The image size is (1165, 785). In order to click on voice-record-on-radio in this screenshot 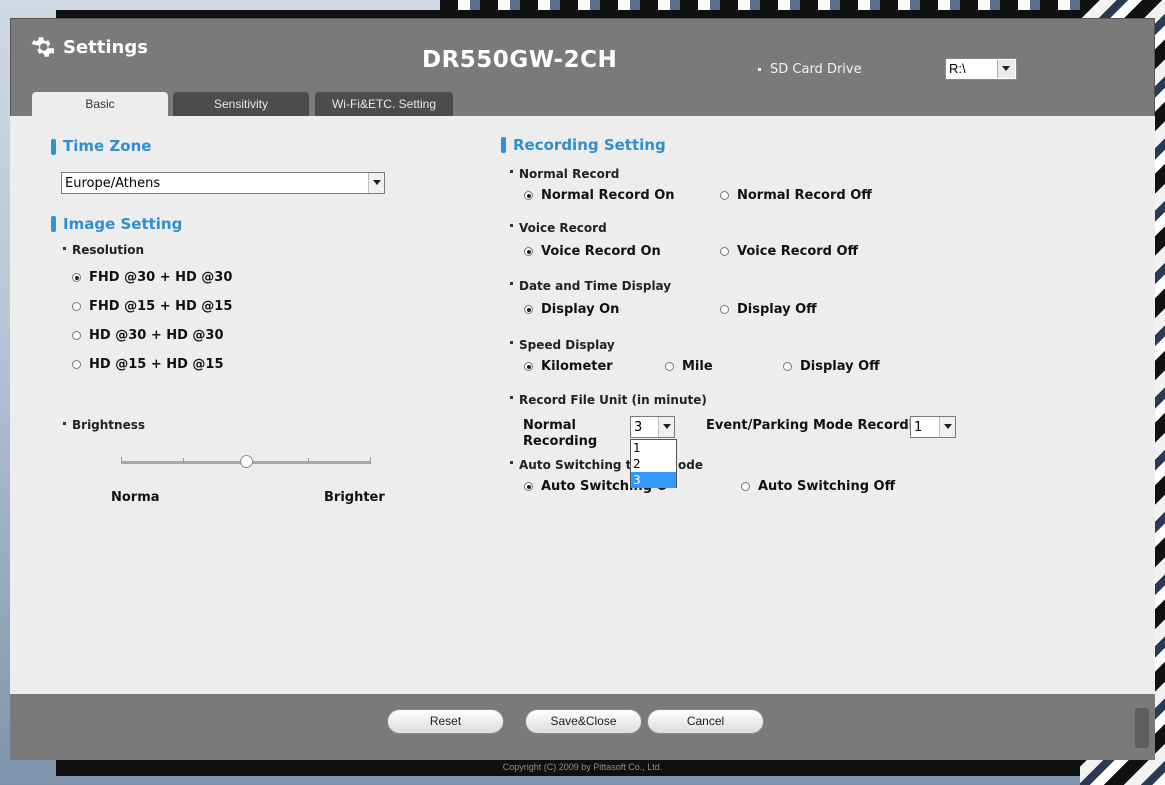, I will do `click(528, 251)`.